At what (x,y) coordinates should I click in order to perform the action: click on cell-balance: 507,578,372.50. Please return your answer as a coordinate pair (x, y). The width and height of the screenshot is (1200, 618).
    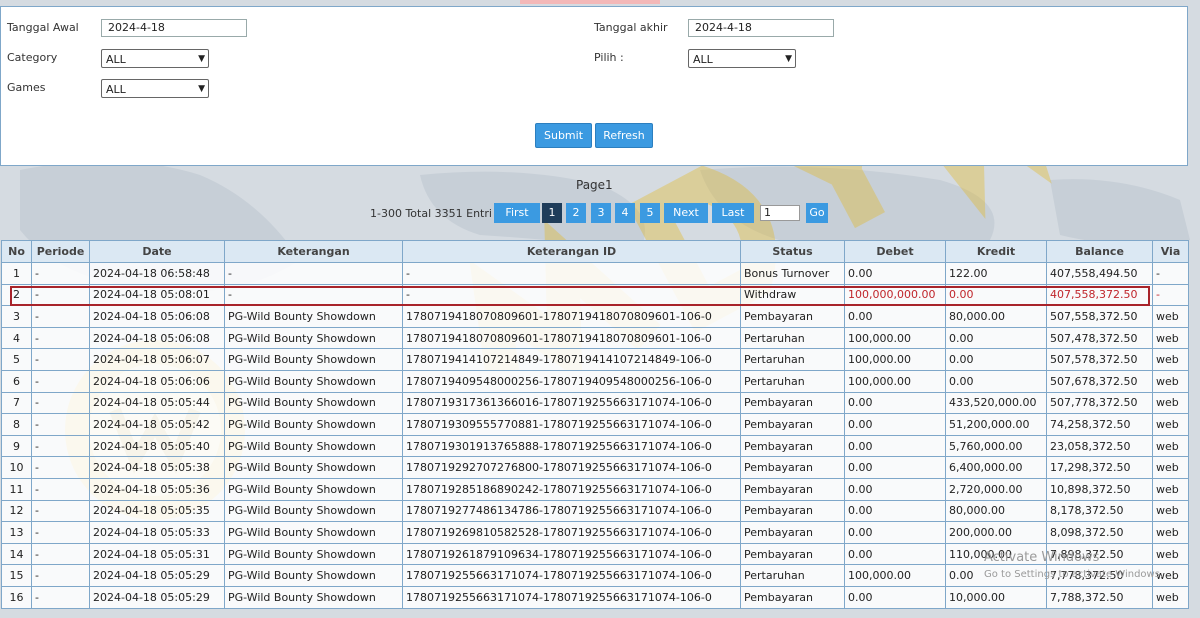
    Looking at the image, I should click on (1099, 359).